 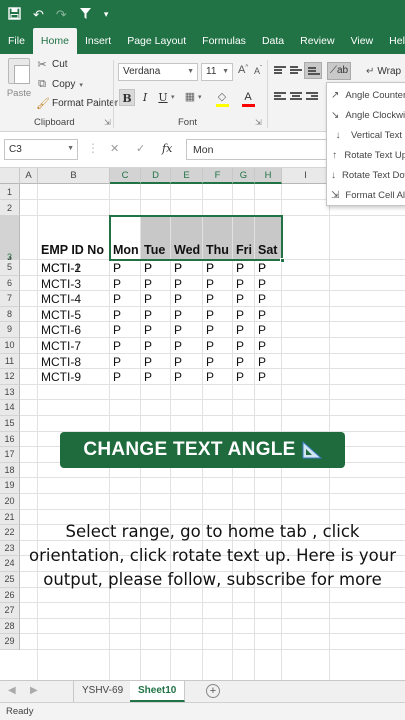 I want to click on align-center-icon, so click(x=296, y=97).